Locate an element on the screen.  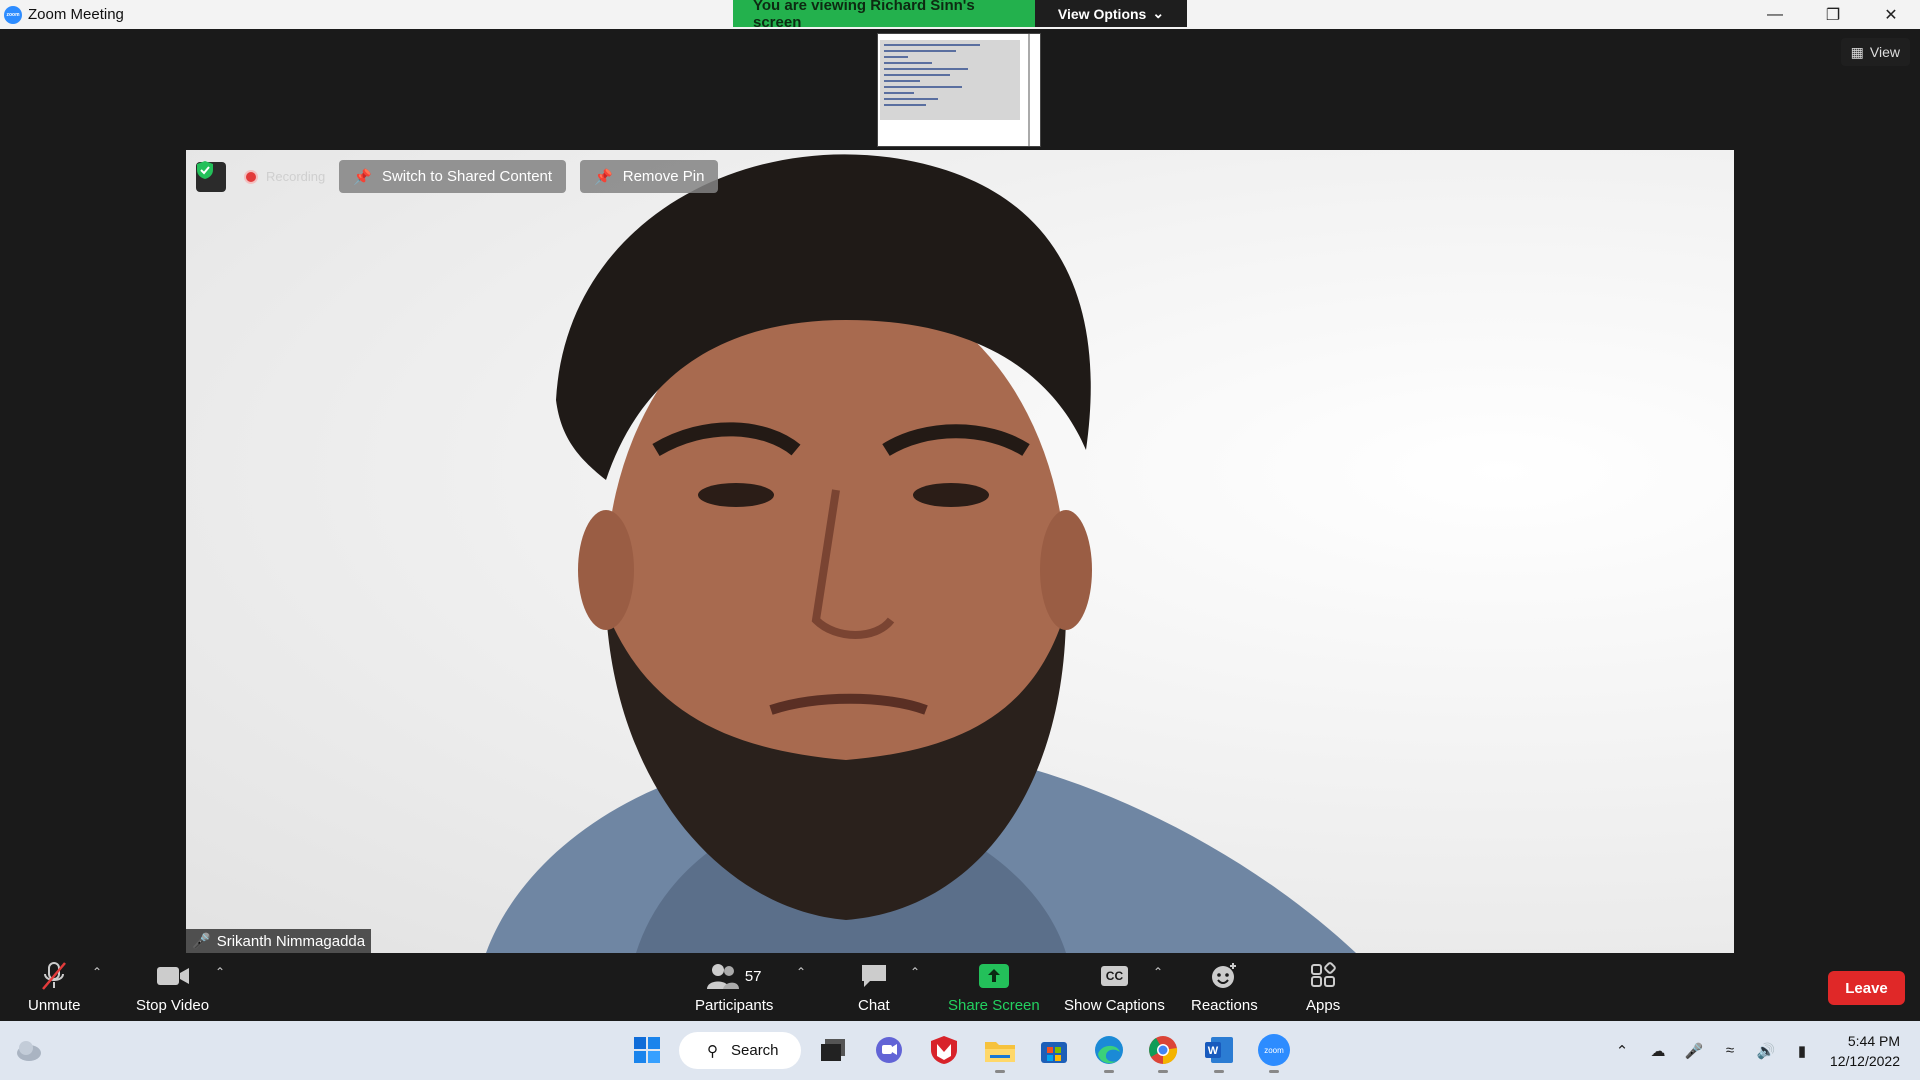
view-label: View is located at coordinates (1884, 52).